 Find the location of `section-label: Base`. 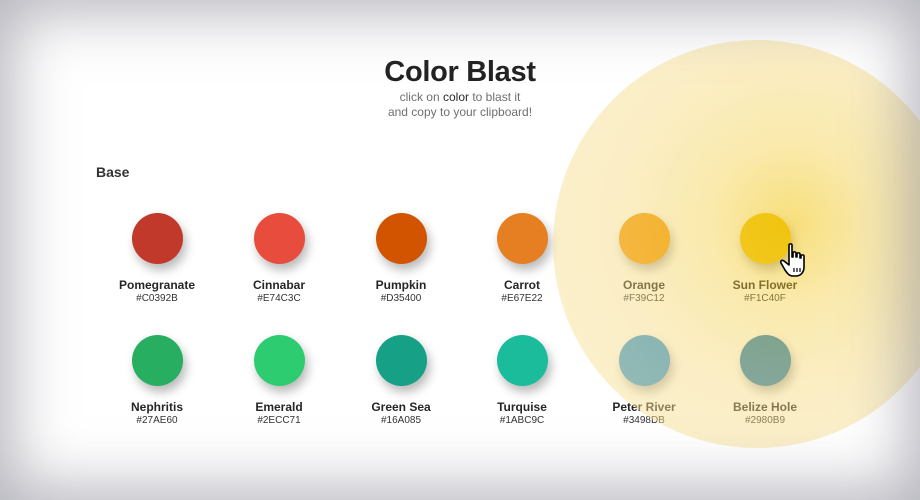

section-label: Base is located at coordinates (113, 172).